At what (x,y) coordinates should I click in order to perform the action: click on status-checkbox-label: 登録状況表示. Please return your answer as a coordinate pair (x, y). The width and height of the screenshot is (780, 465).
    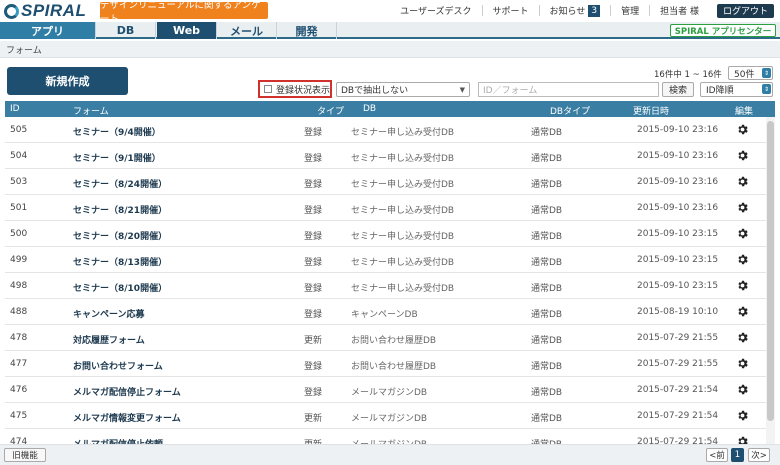
    Looking at the image, I should click on (303, 90).